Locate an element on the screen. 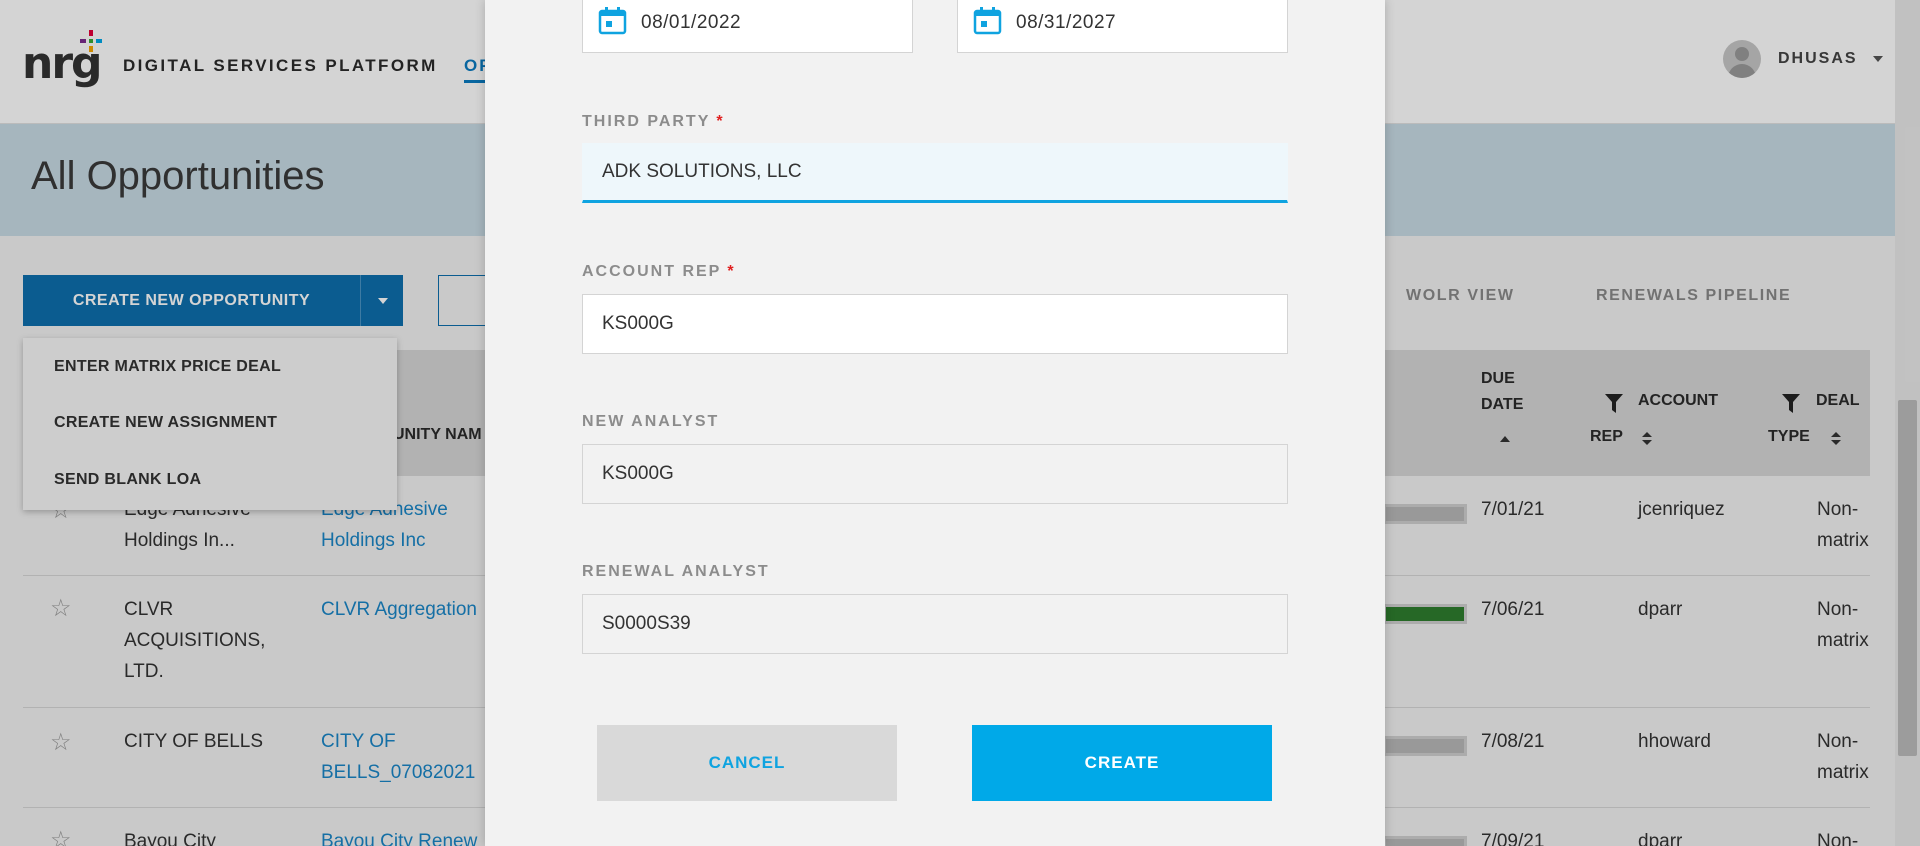 The width and height of the screenshot is (1920, 846). start-date-value: 08/01/2022 is located at coordinates (691, 22).